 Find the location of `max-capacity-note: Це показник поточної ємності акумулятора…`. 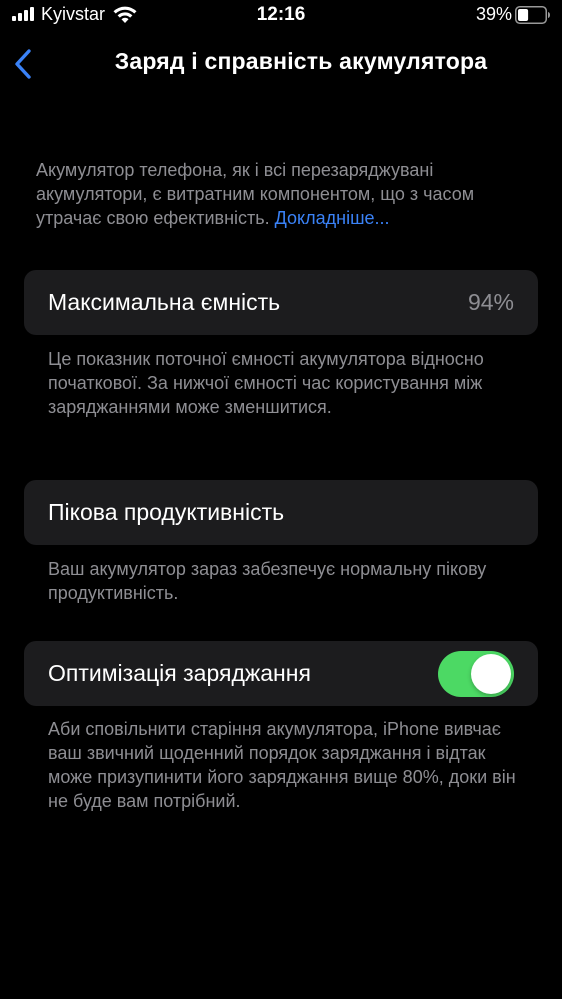

max-capacity-note: Це показник поточної ємності акумулятора… is located at coordinates (266, 383).